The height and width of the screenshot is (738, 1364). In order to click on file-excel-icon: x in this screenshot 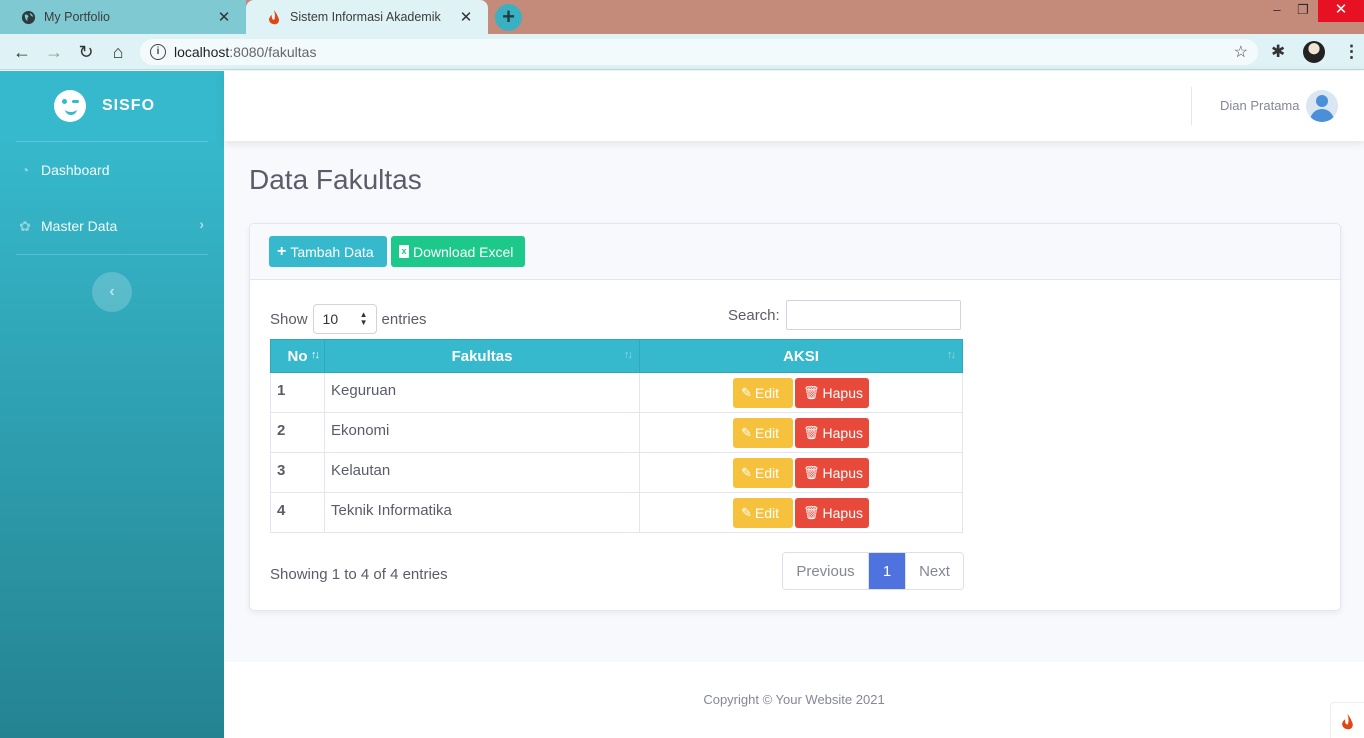, I will do `click(404, 251)`.